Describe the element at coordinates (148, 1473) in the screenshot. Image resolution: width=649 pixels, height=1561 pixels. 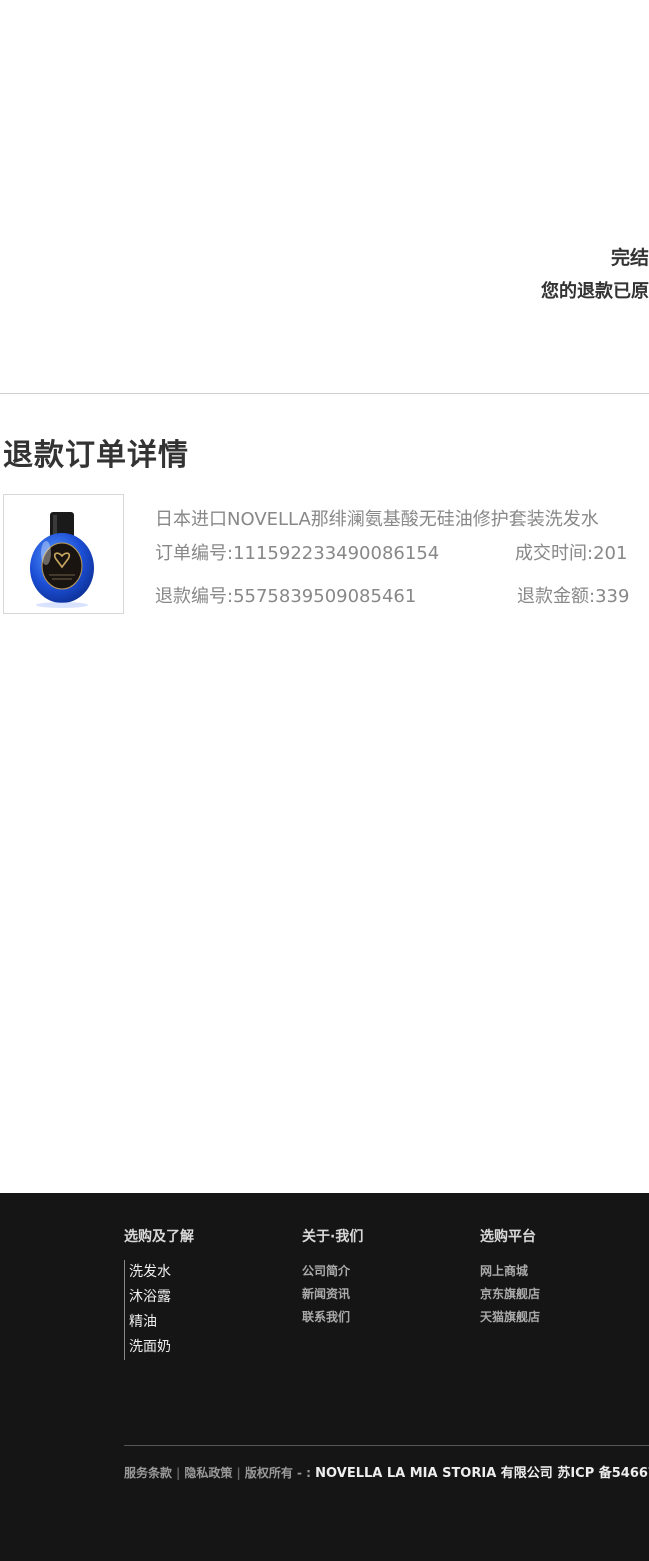
I see `terms-link: 服务条款` at that location.